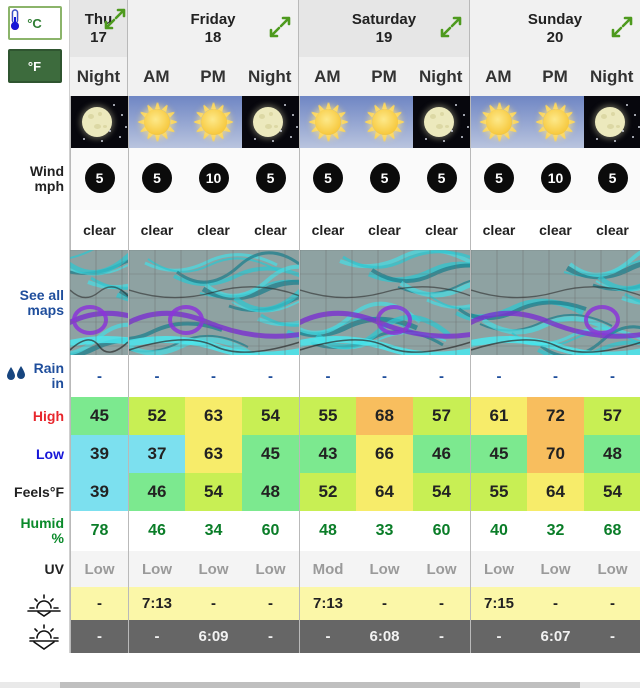 The height and width of the screenshot is (688, 640). What do you see at coordinates (213, 76) in the screenshot?
I see `slot-header-pm: PM` at bounding box center [213, 76].